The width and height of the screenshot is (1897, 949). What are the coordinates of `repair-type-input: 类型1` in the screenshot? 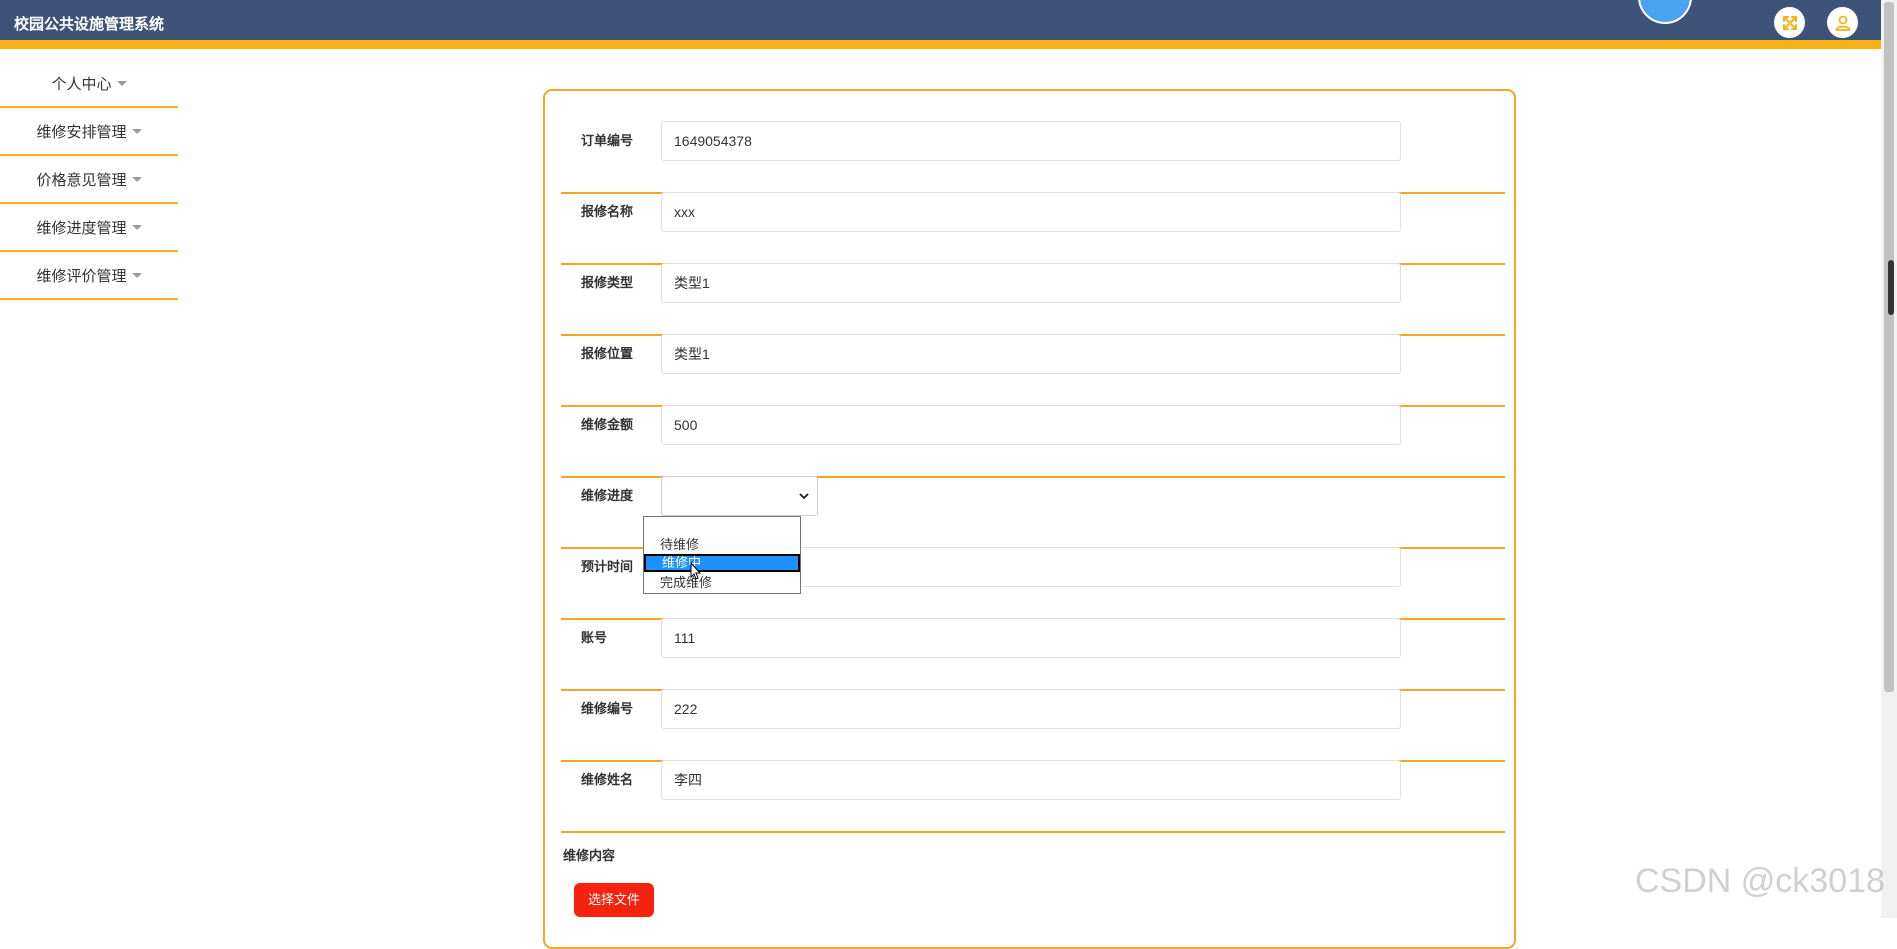 It's located at (1031, 283).